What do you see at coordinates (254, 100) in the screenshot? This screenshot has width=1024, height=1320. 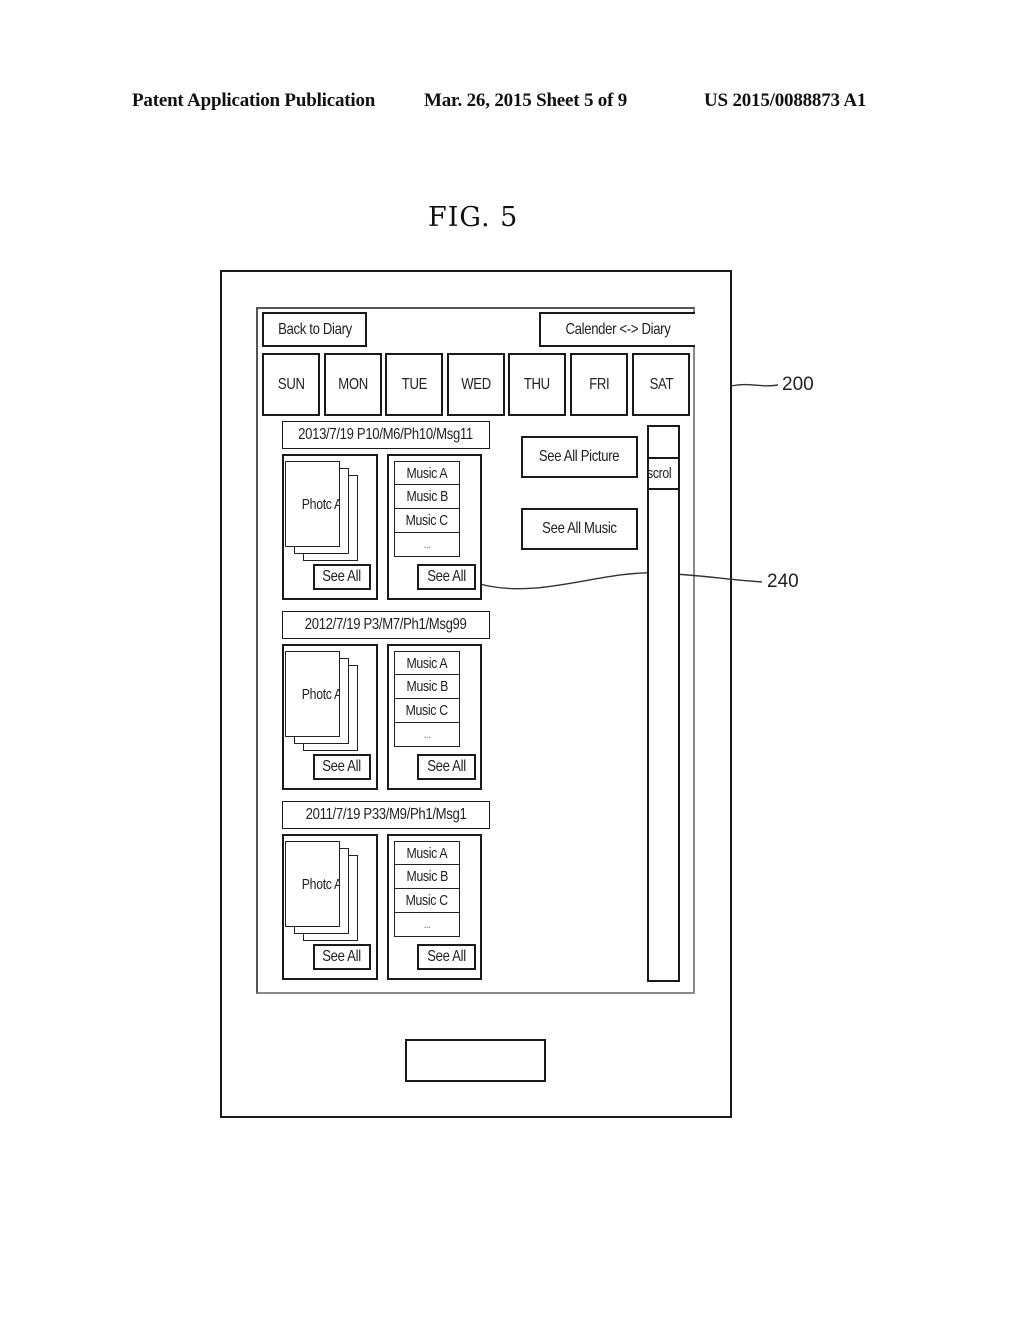 I see `publication-label: Patent Application Publication` at bounding box center [254, 100].